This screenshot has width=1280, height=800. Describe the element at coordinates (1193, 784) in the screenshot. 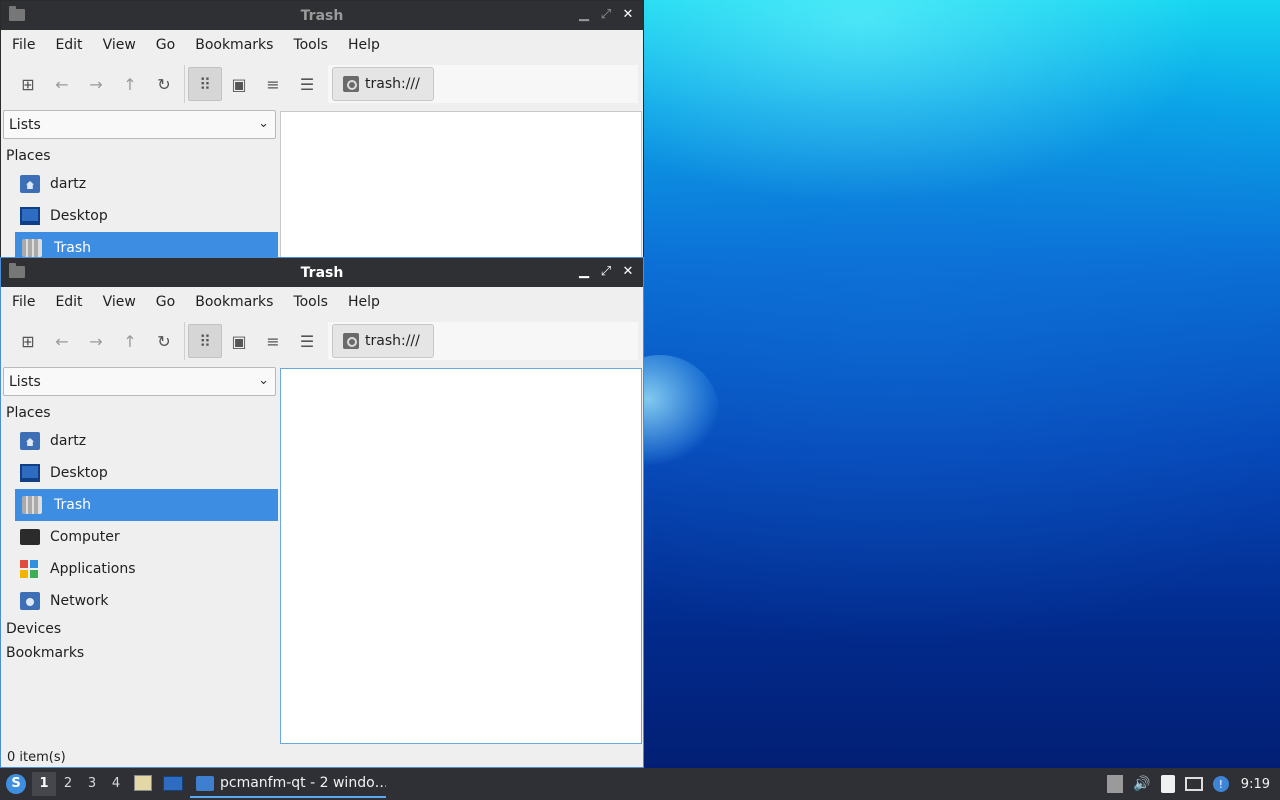

I see `network-status-icon` at that location.